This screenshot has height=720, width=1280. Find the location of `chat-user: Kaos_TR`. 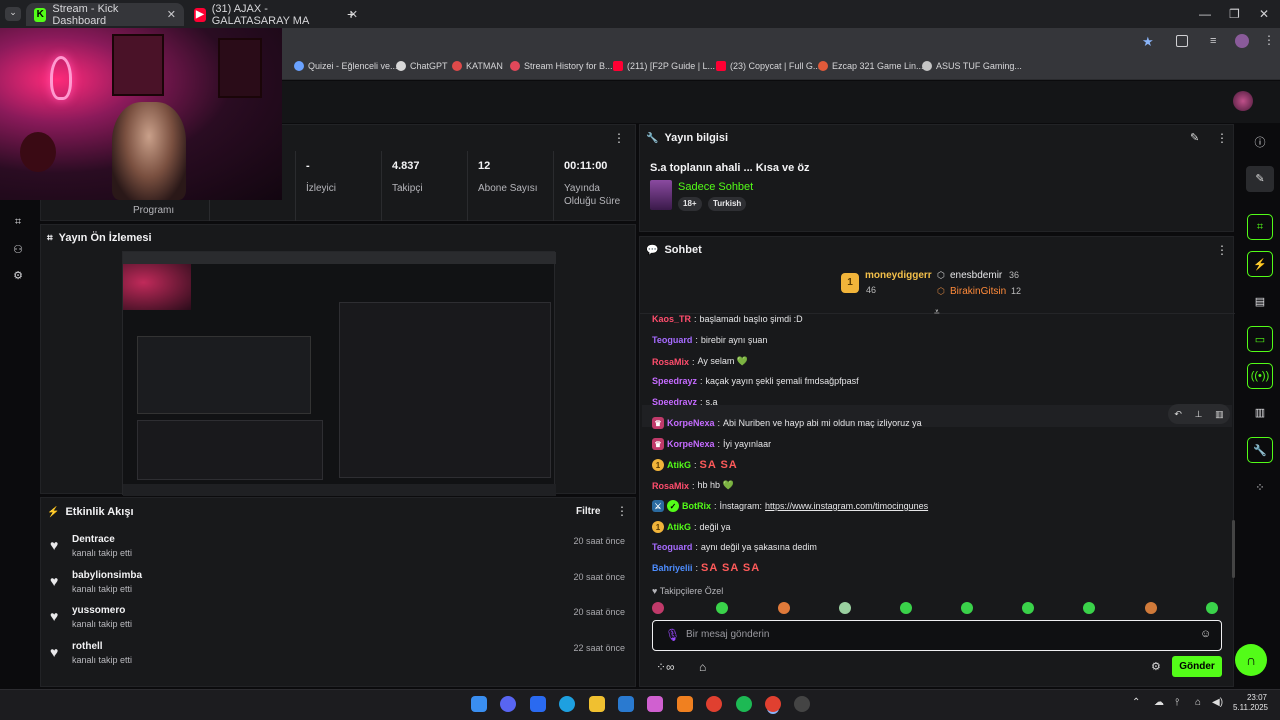

chat-user: Kaos_TR is located at coordinates (671, 319).